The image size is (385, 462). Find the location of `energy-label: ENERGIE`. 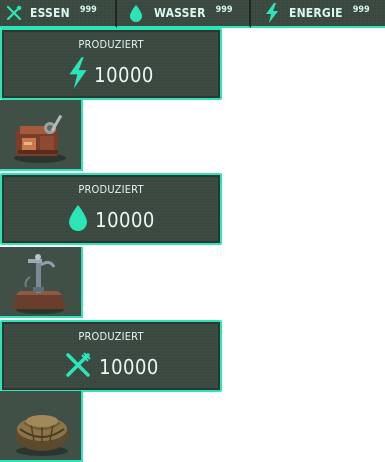

energy-label: ENERGIE is located at coordinates (316, 13).